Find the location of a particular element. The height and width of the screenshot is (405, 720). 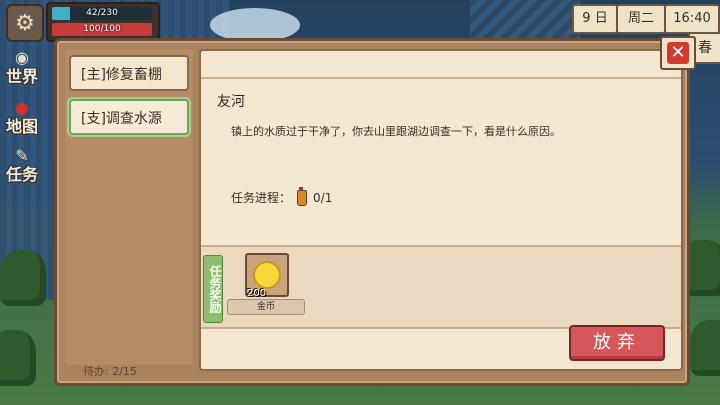

reward-section: 任务奖励 200 金币 is located at coordinates (441, 287).